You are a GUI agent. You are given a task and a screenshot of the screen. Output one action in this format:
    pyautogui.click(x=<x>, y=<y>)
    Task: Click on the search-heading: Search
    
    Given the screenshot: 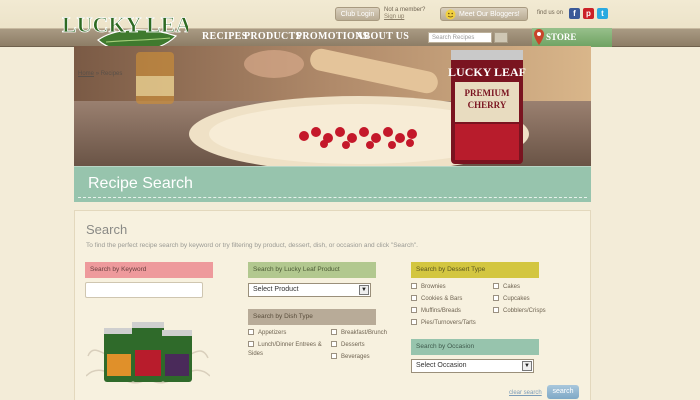 What is the action you would take?
    pyautogui.click(x=107, y=229)
    